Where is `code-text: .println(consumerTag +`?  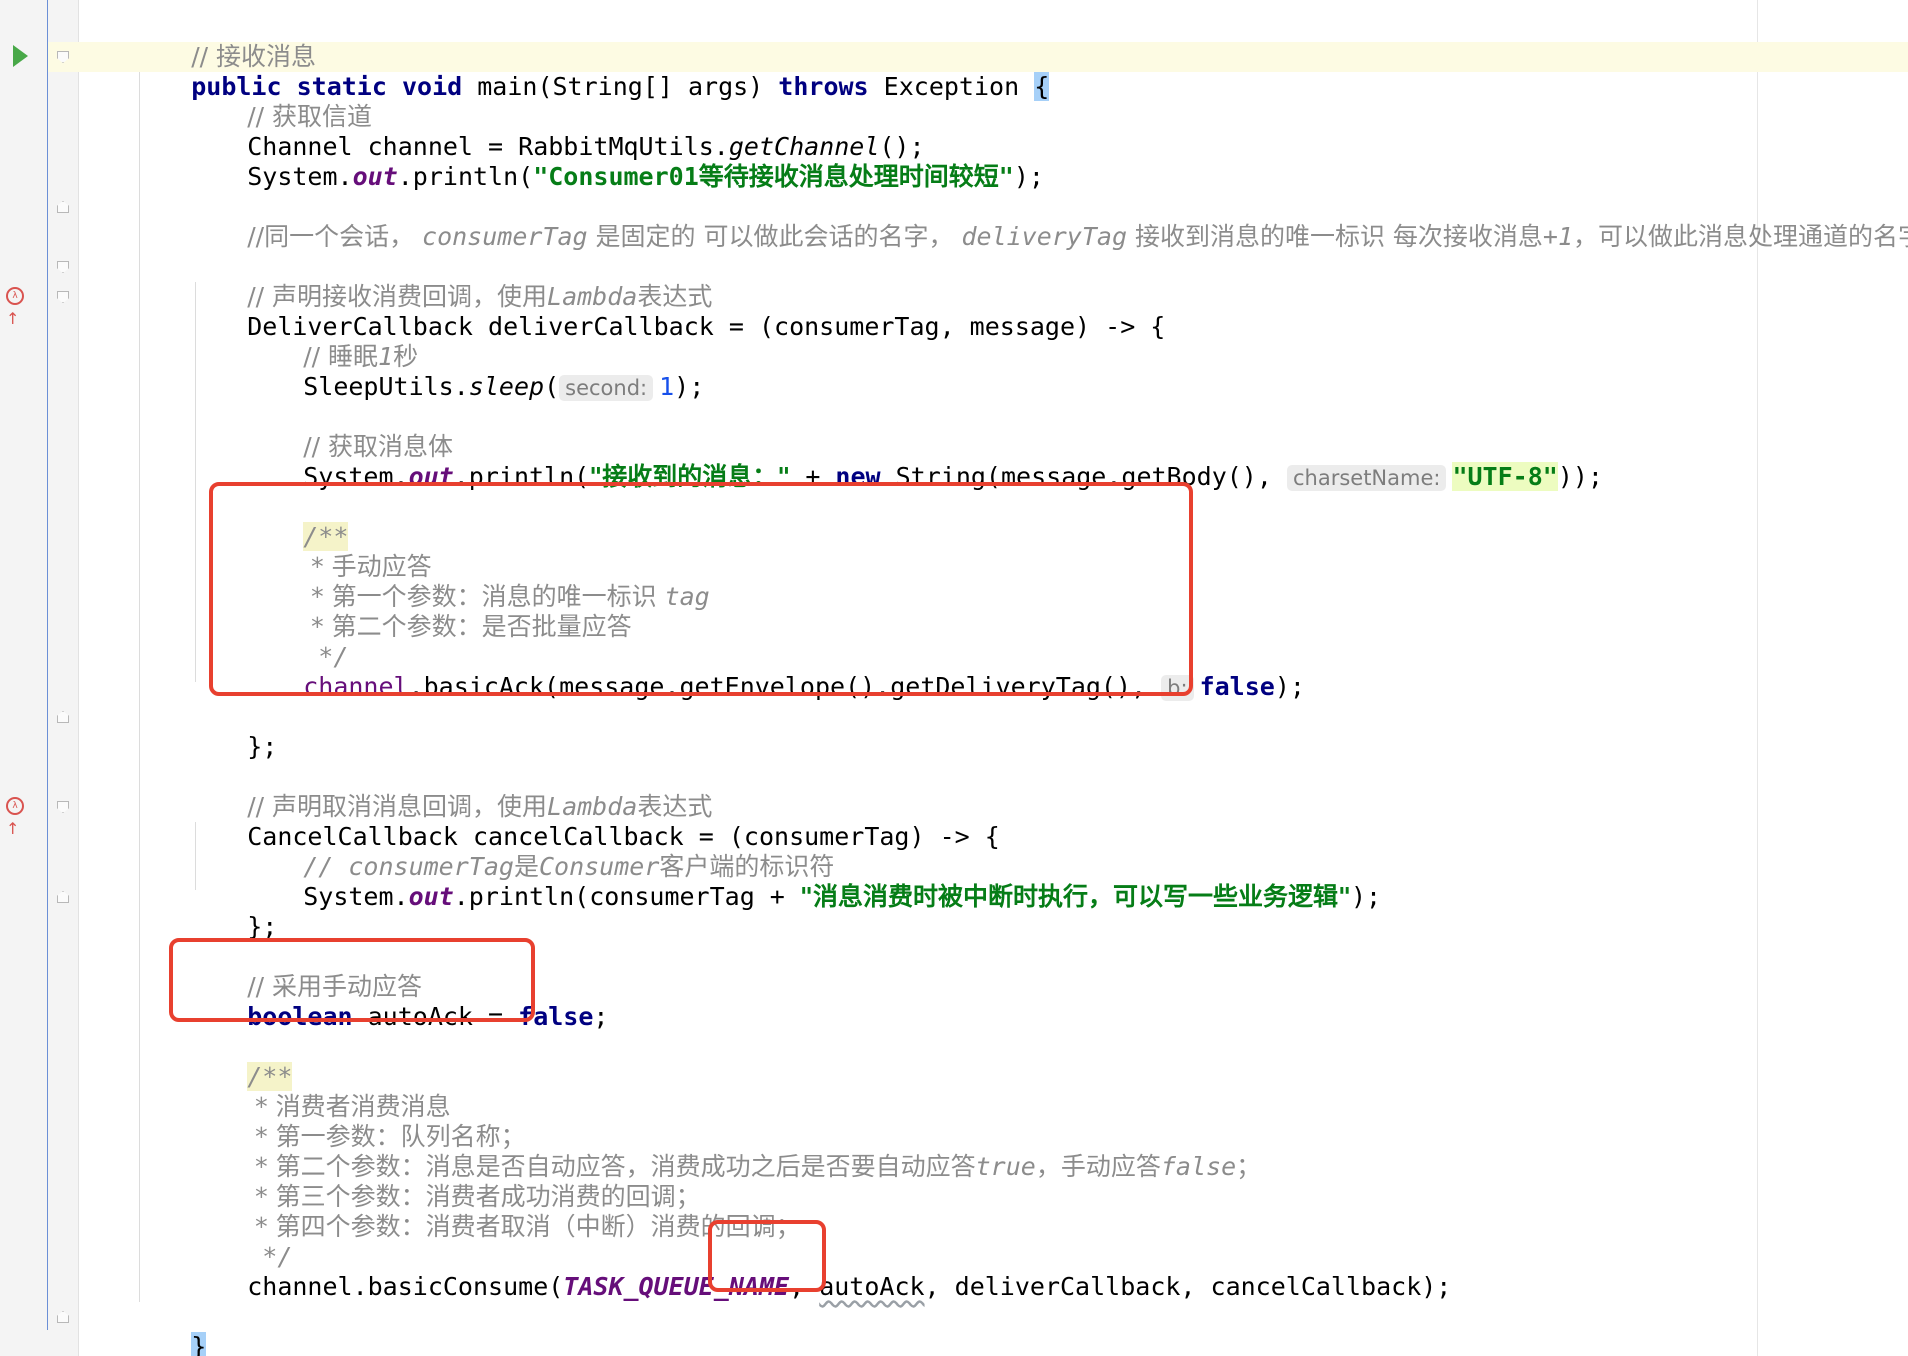
code-text: .println(consumerTag + is located at coordinates (626, 896).